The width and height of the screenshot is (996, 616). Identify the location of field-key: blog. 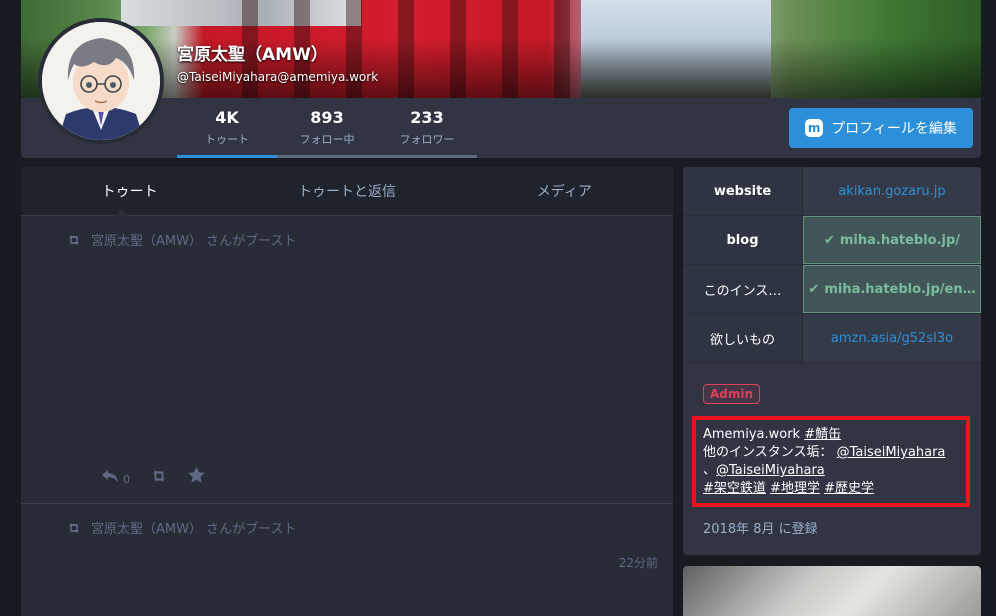
(743, 240).